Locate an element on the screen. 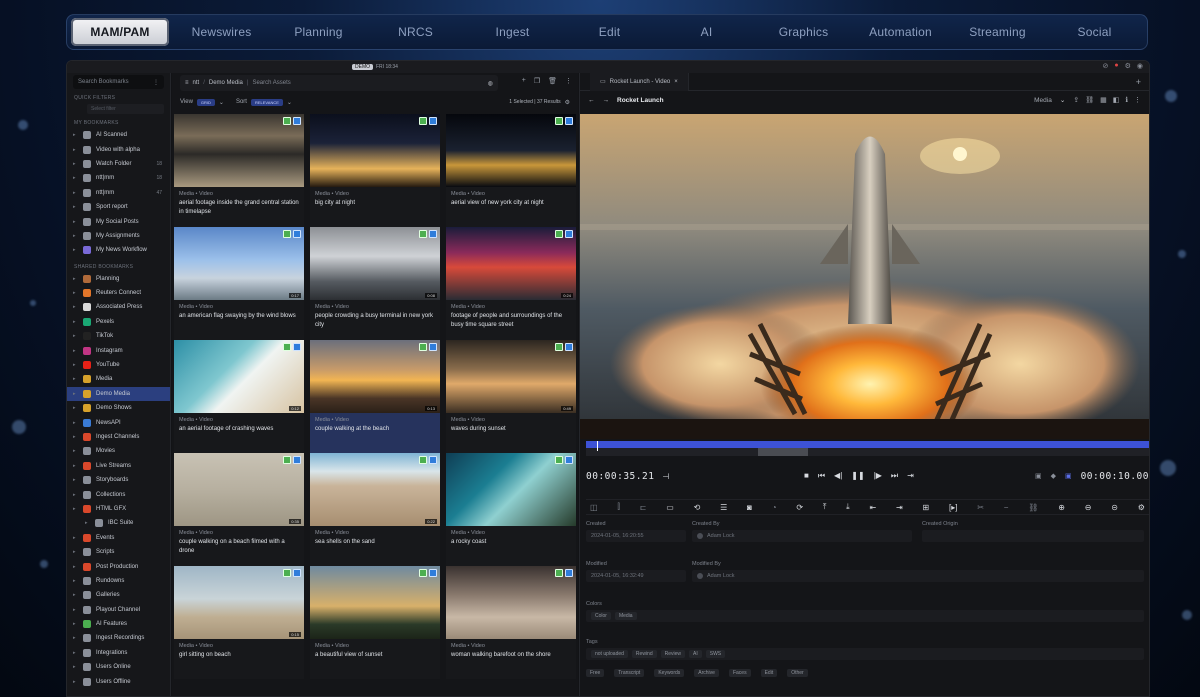 The width and height of the screenshot is (1200, 697). sidebar-item-playout-channel: ▸ Playout Channel is located at coordinates (118, 610).